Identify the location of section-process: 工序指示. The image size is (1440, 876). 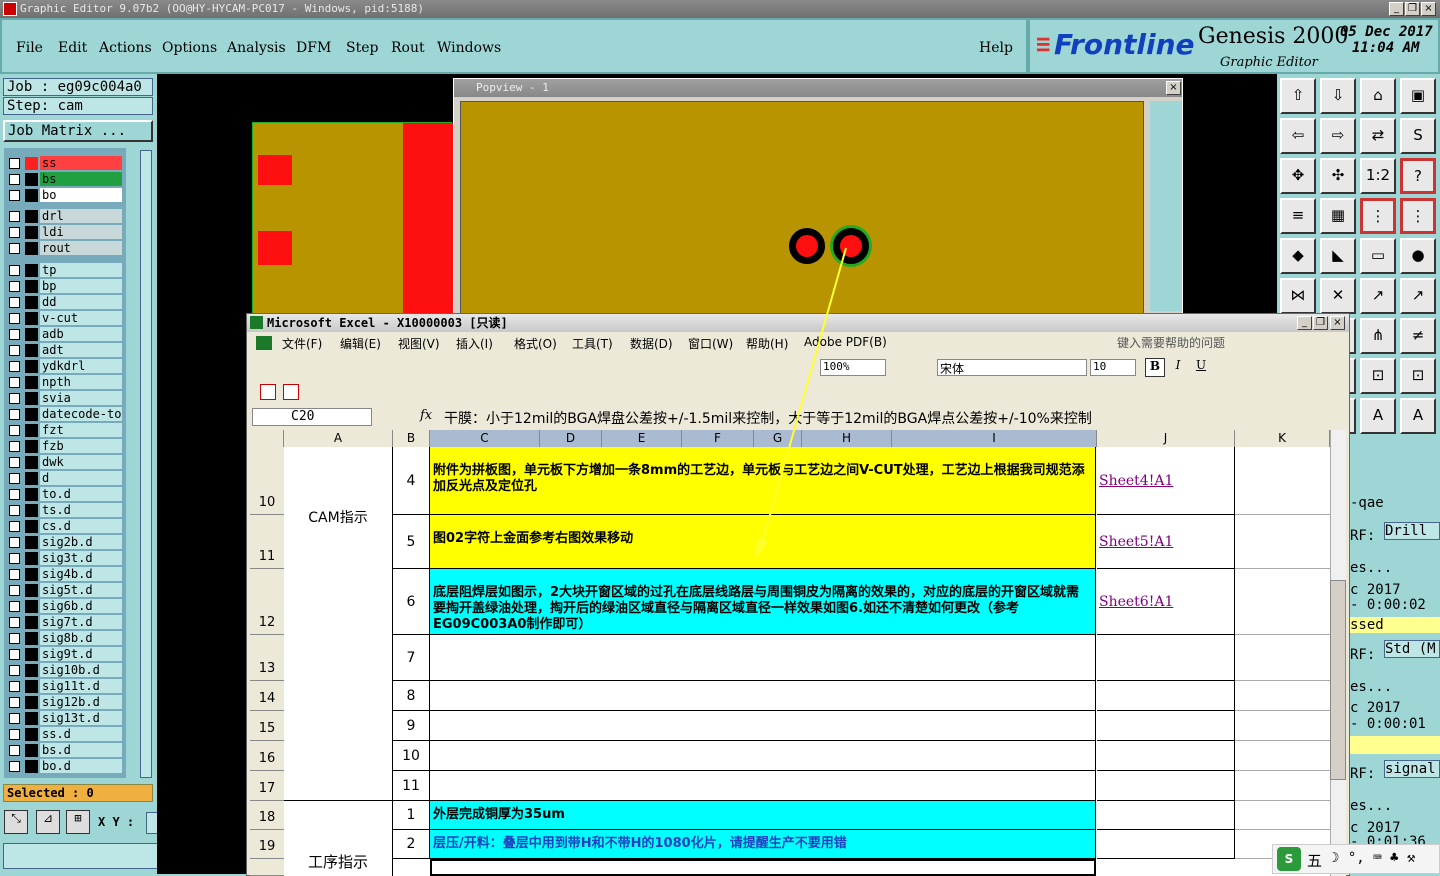
(338, 838).